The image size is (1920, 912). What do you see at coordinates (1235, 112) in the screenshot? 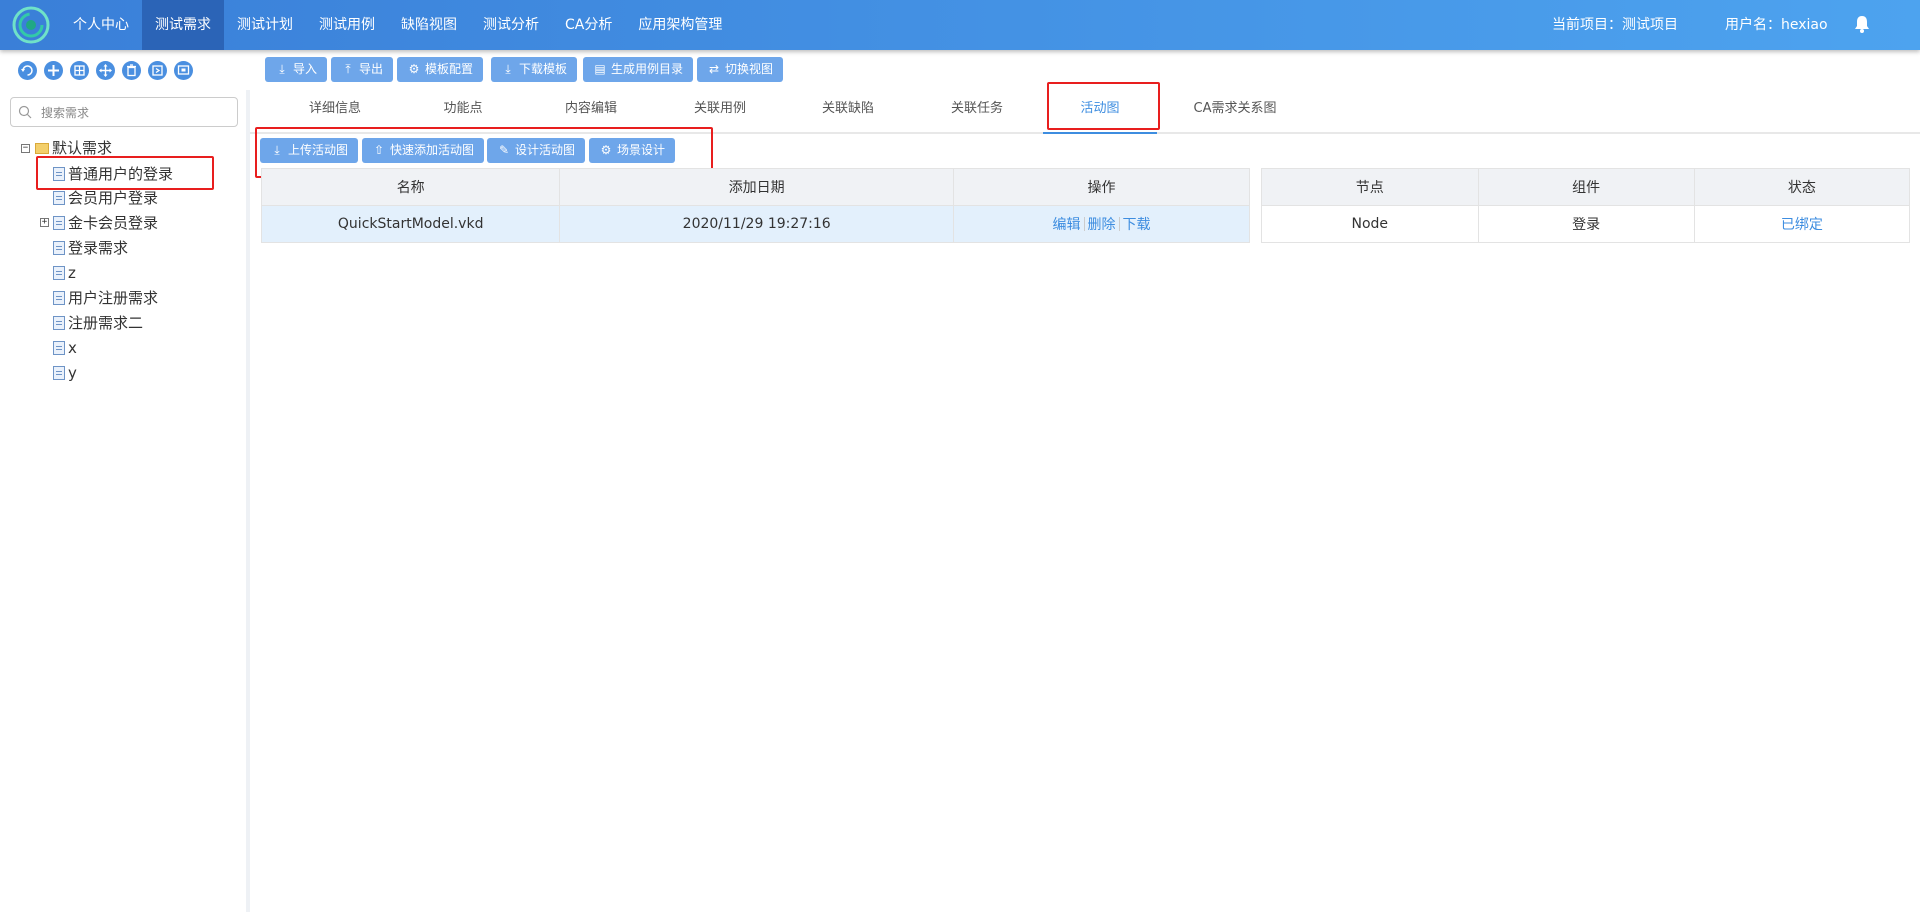
I see `tab-ca-relation-diagram: CA需求关系图` at bounding box center [1235, 112].